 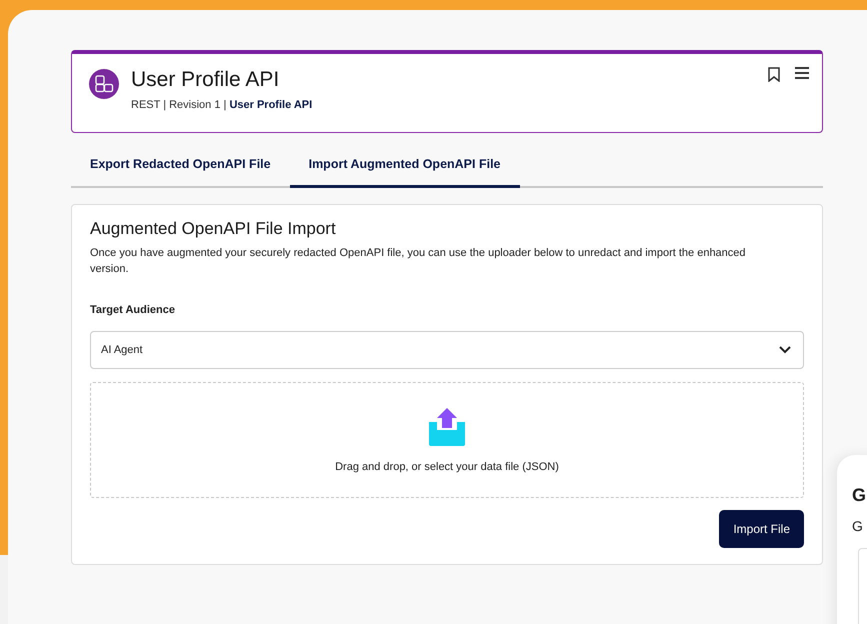 What do you see at coordinates (447, 466) in the screenshot?
I see `dropzone-text: Drag and drop, or select your data file (JSON)` at bounding box center [447, 466].